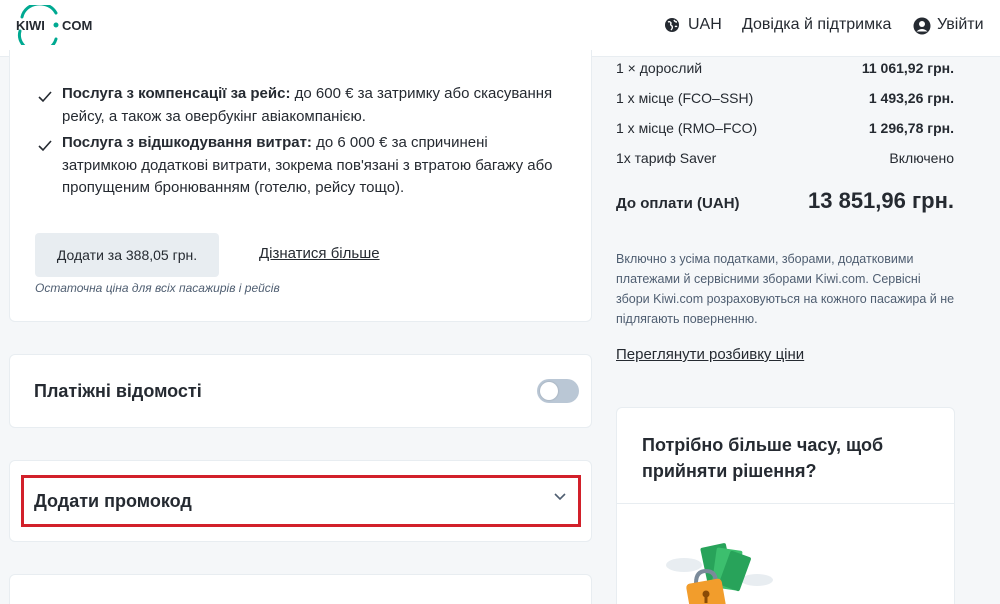 The width and height of the screenshot is (1000, 604). Describe the element at coordinates (560, 496) in the screenshot. I see `chevron-down-icon` at that location.